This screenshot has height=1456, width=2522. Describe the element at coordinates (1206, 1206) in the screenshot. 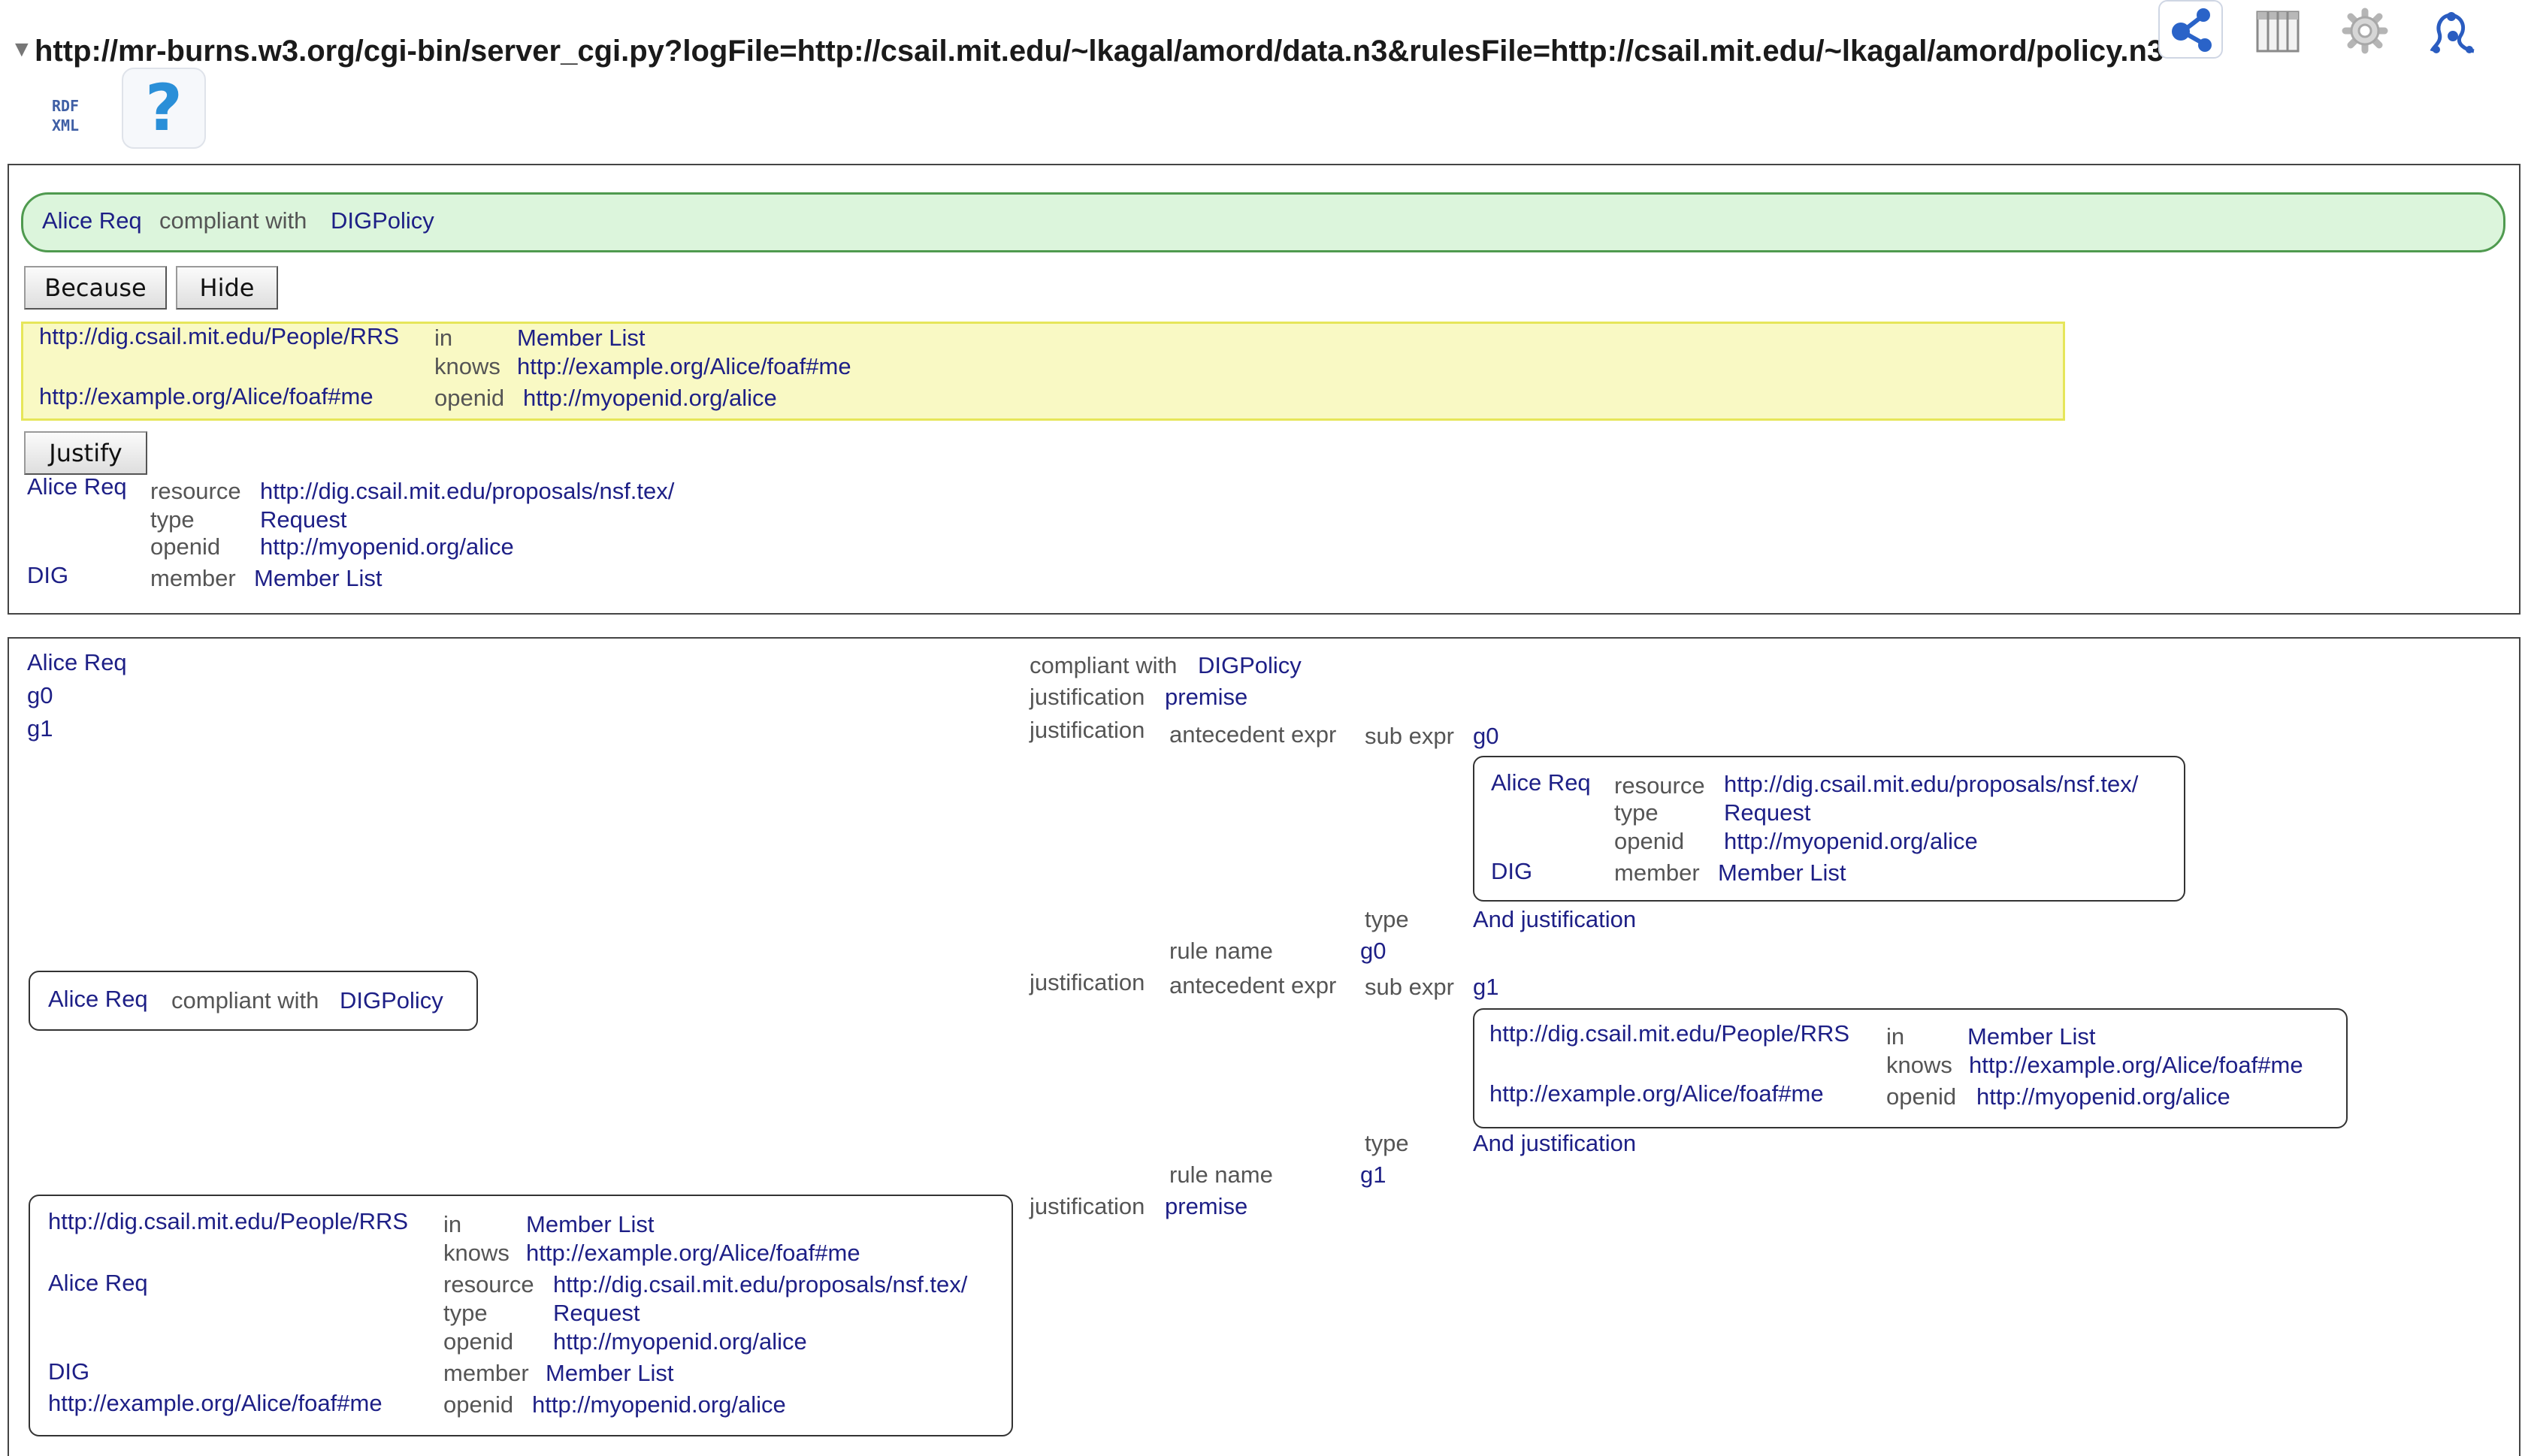

I see `justification-value: premise` at that location.